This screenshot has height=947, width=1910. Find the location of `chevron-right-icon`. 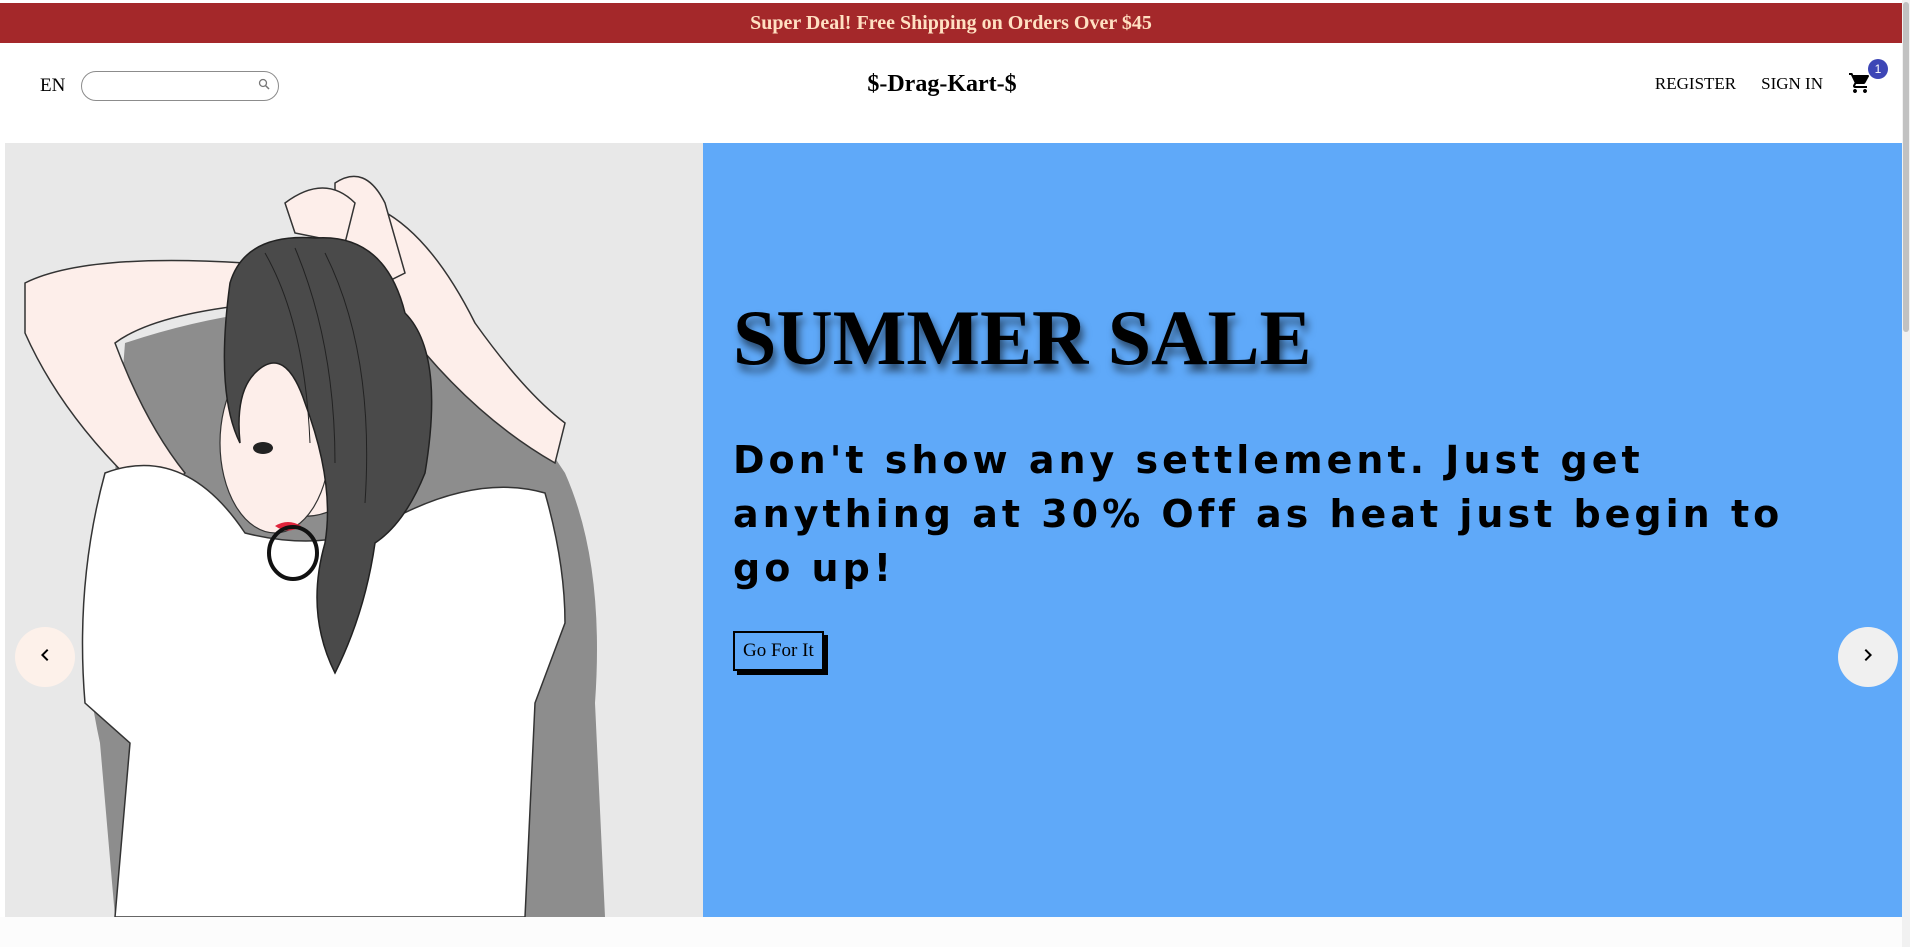

chevron-right-icon is located at coordinates (1868, 657).